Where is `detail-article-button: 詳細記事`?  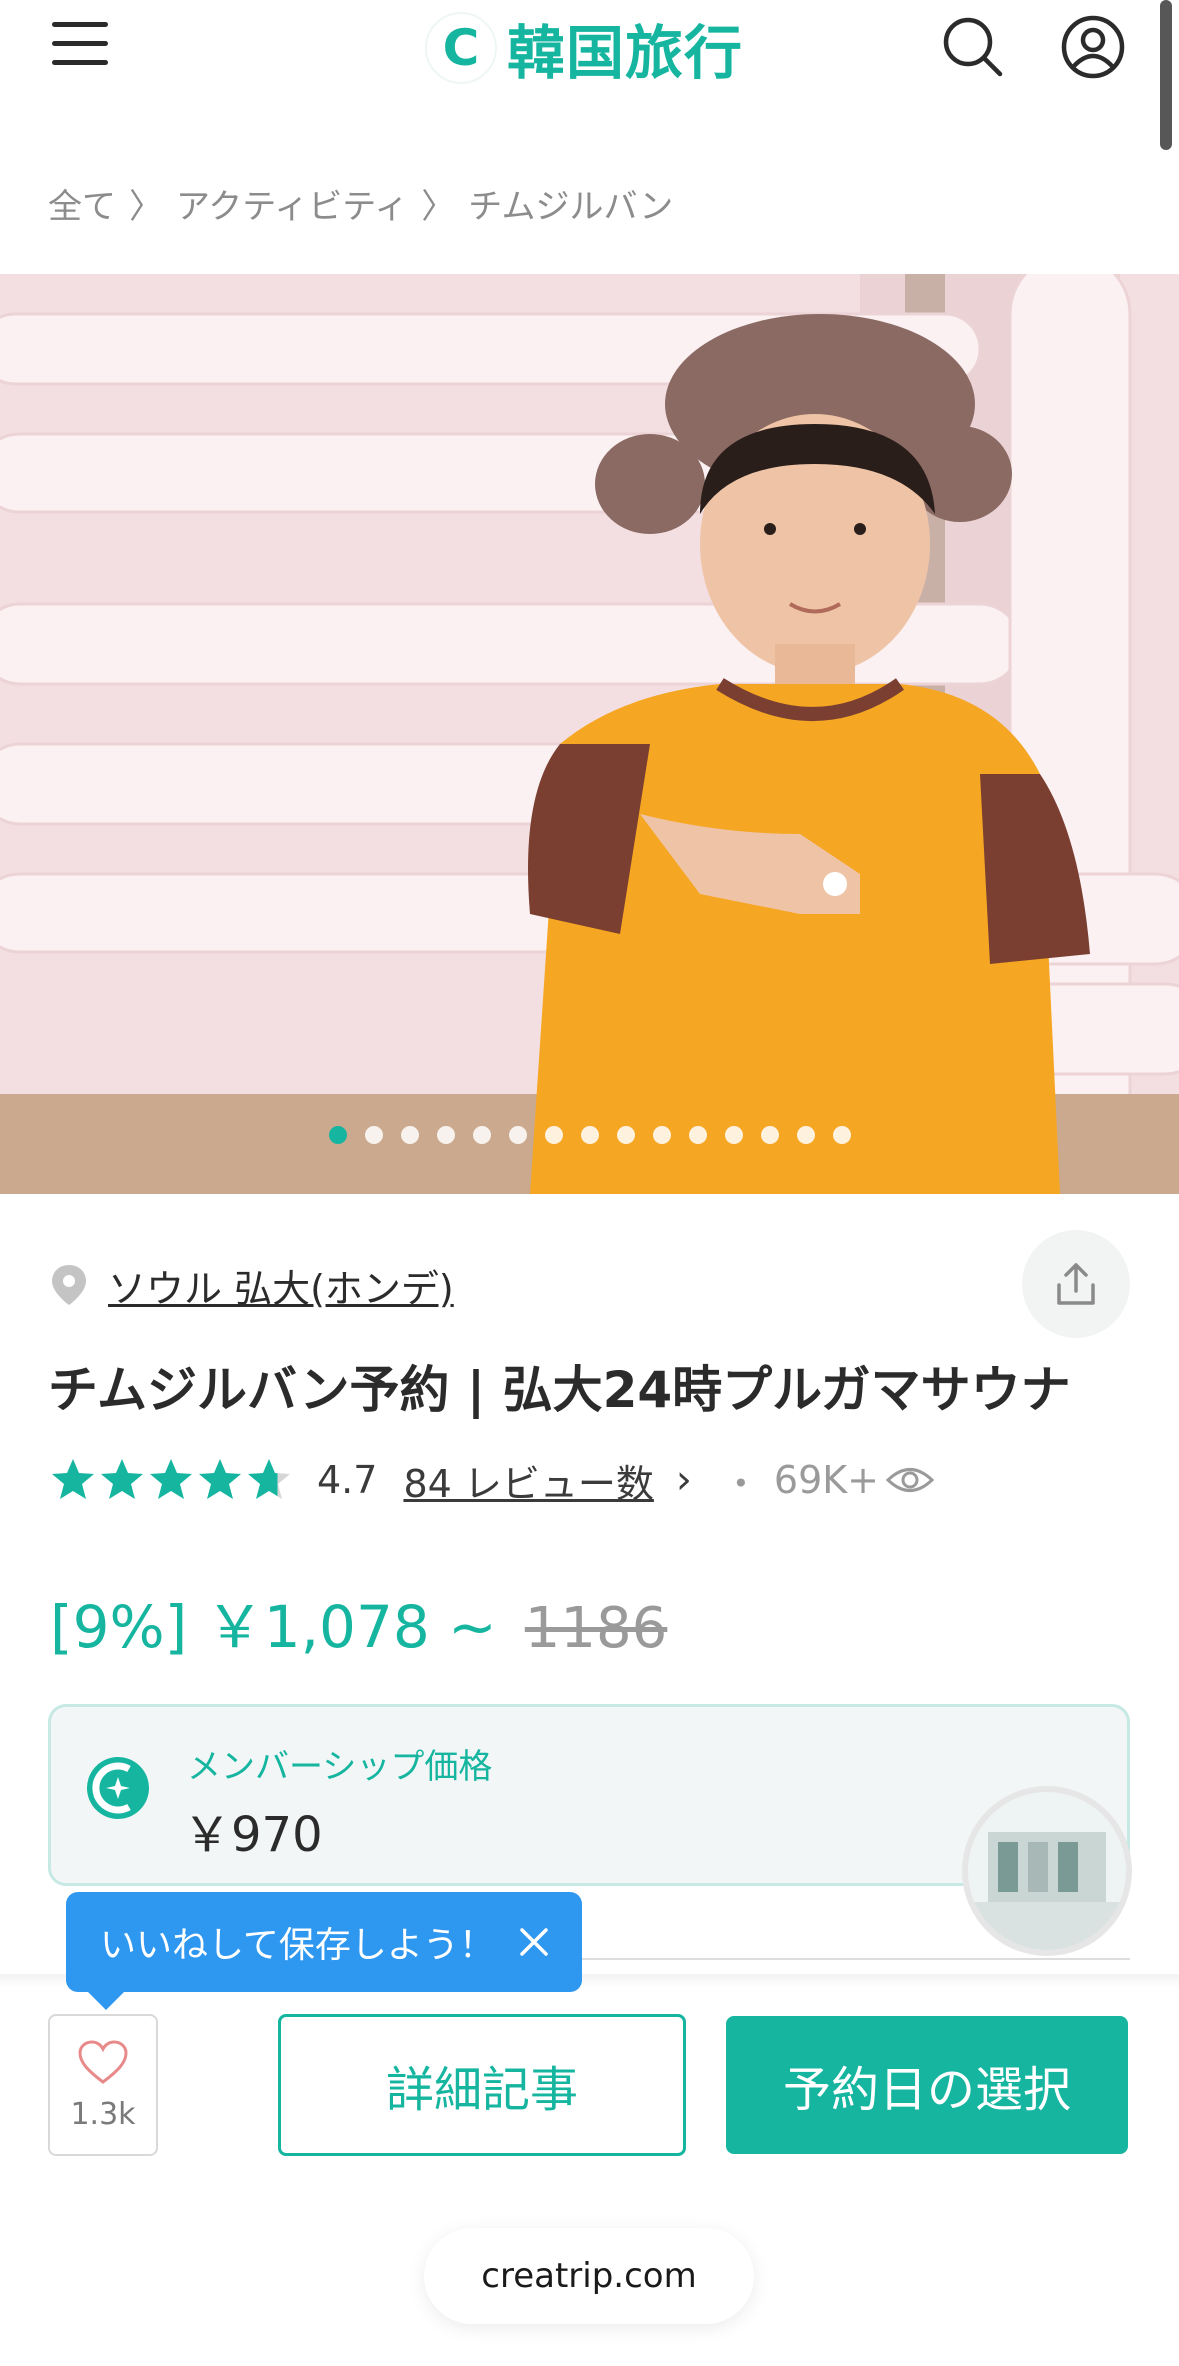 detail-article-button: 詳細記事 is located at coordinates (482, 2085).